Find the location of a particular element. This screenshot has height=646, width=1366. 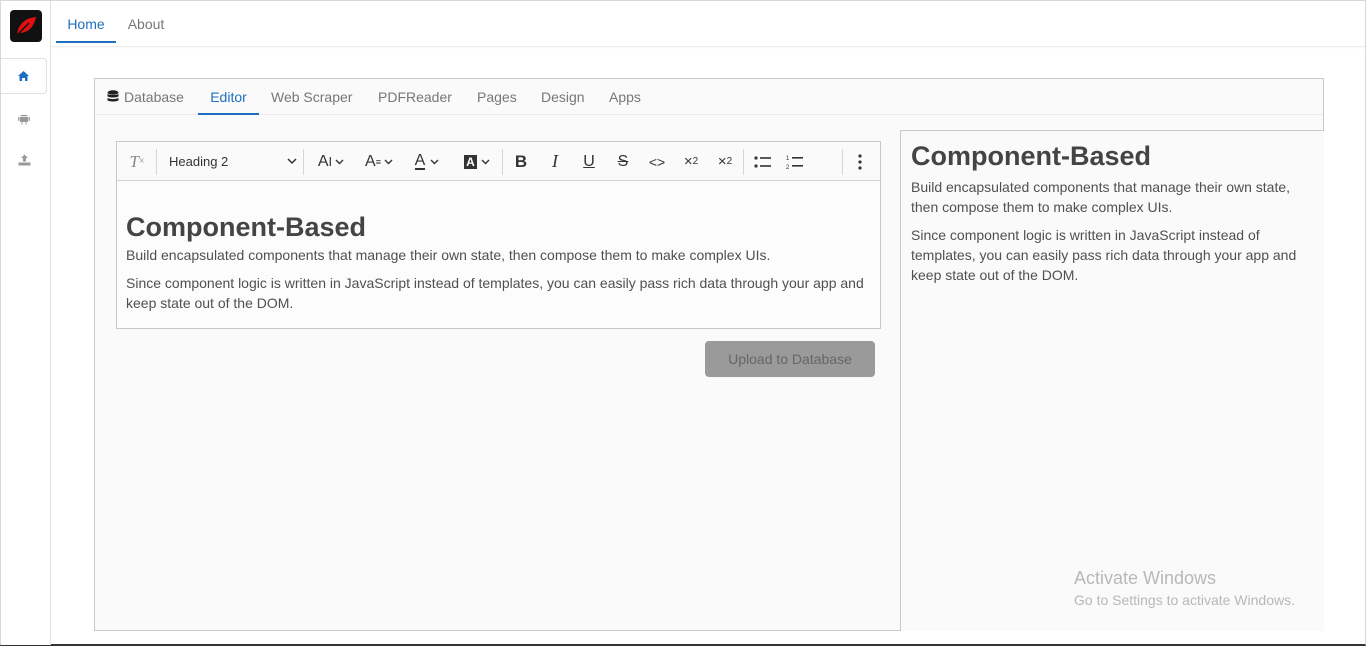

leaf-icon is located at coordinates (26, 26).